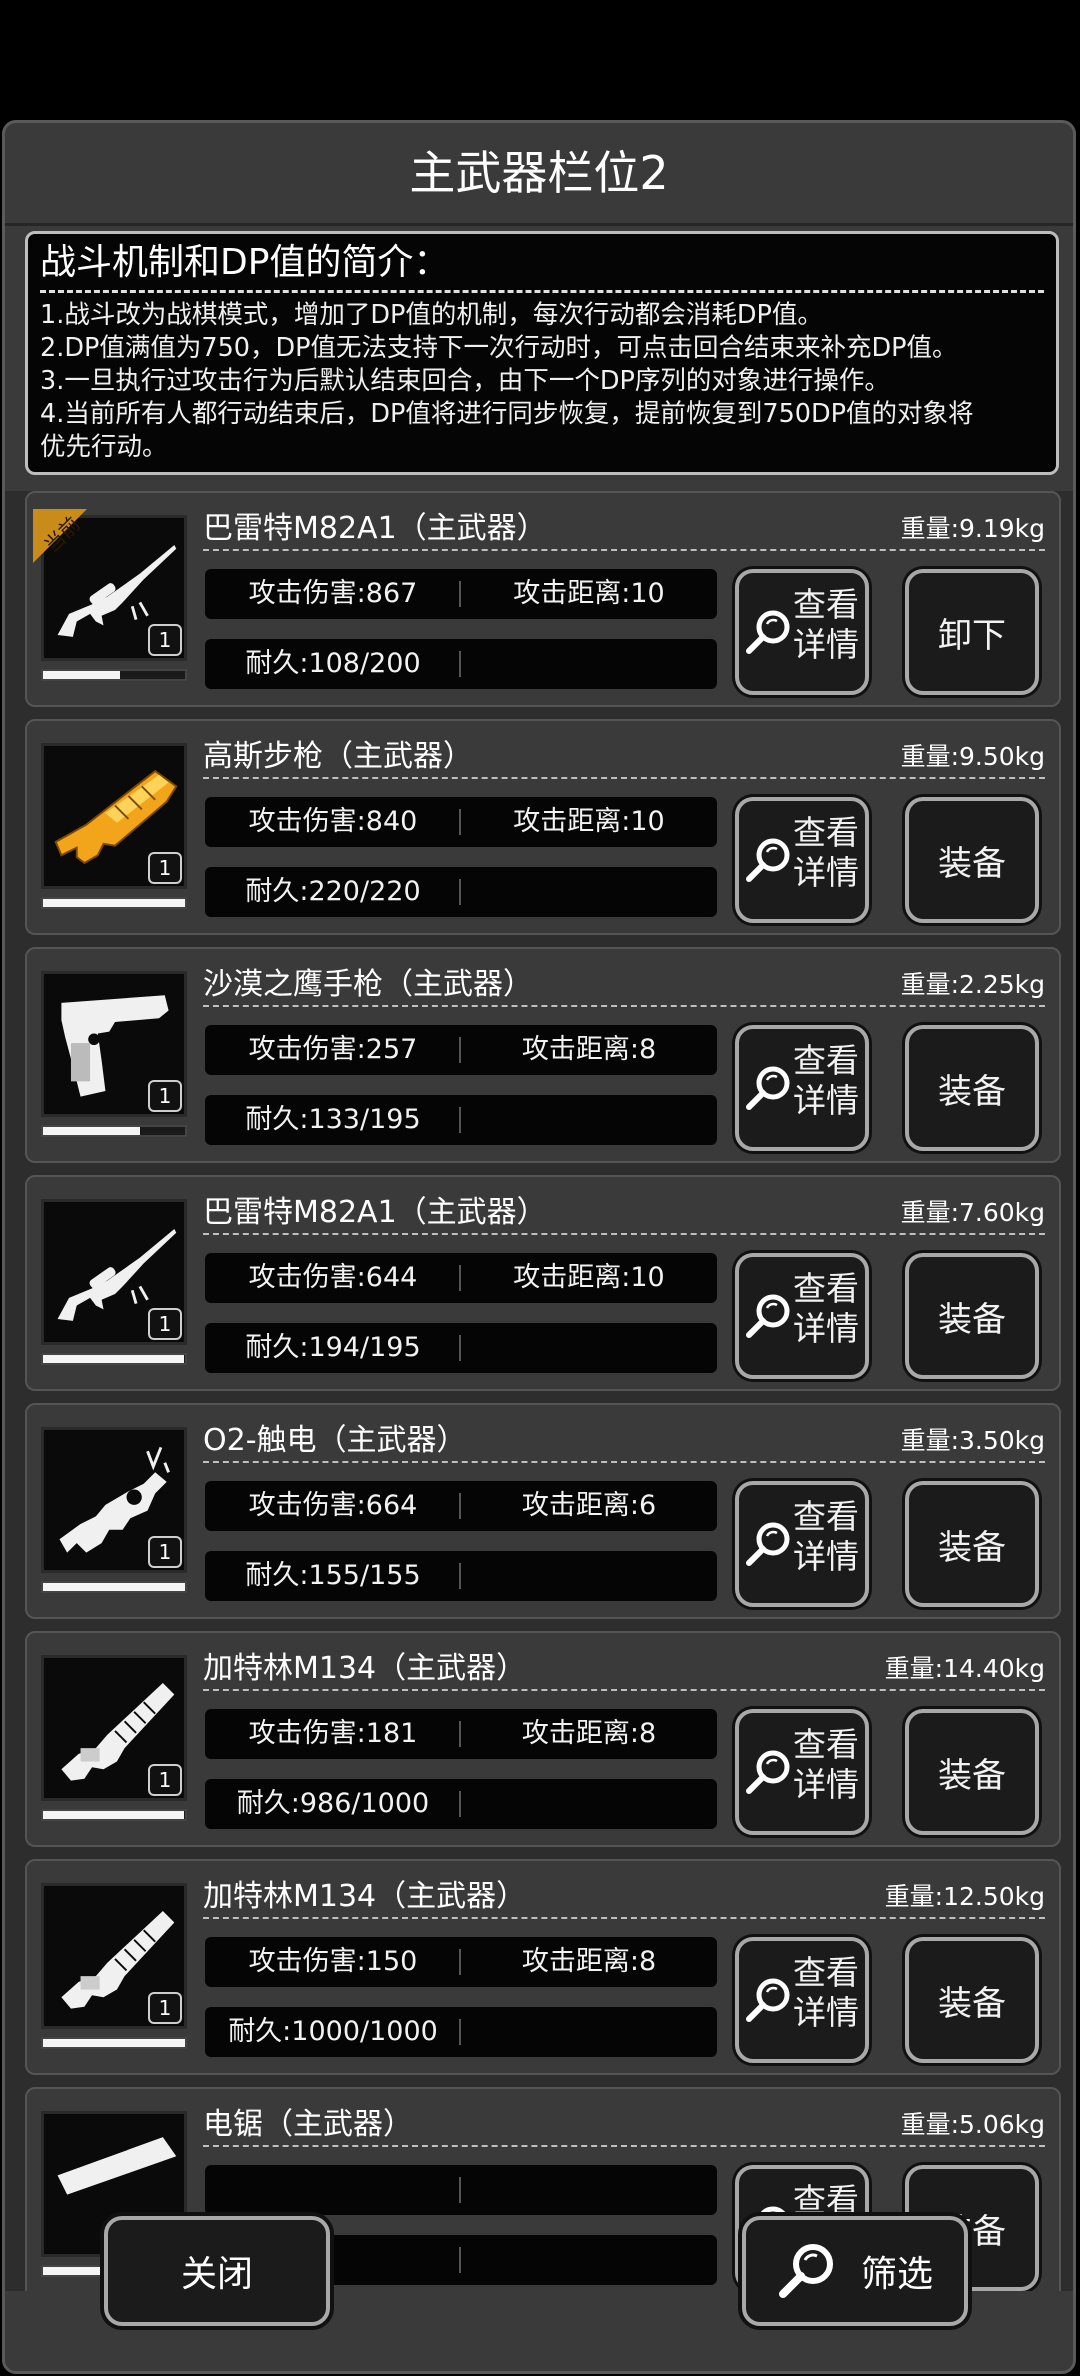  Describe the element at coordinates (461, 1962) in the screenshot. I see `stats-row-attack: 攻击伤害:150 攻击距离:8` at that location.